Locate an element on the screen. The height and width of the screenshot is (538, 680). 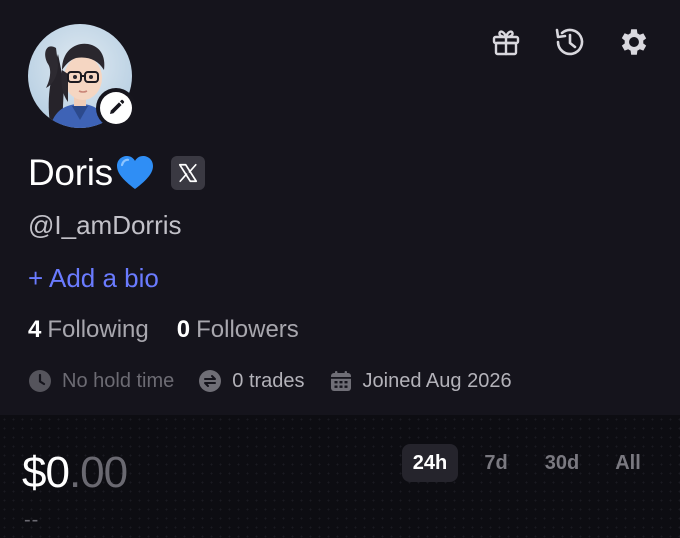
blue-heart-icon is located at coordinates (135, 173).